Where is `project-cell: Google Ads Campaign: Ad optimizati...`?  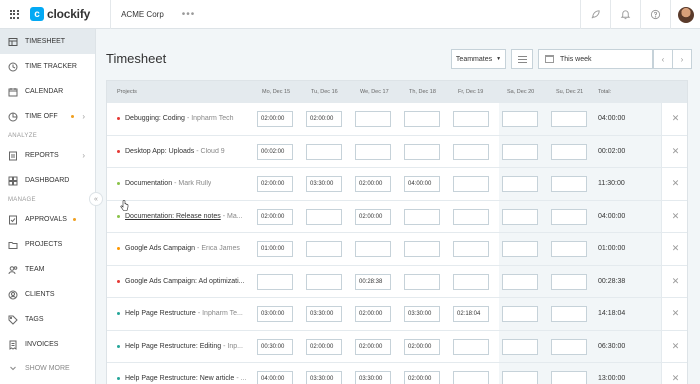
project-cell: Google Ads Campaign: Ad optimizati... is located at coordinates (186, 282).